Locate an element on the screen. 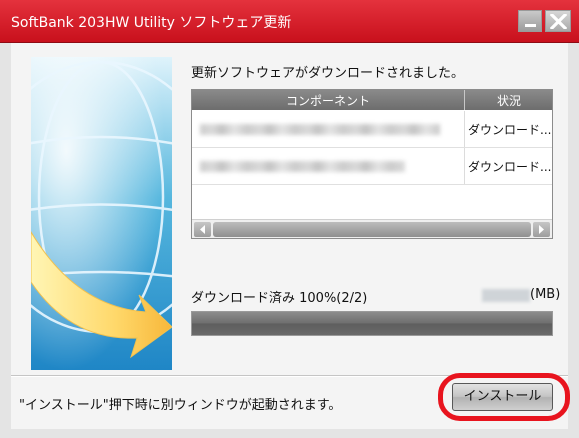 This screenshot has height=438, width=579. scrollbar-thumb is located at coordinates (372, 229).